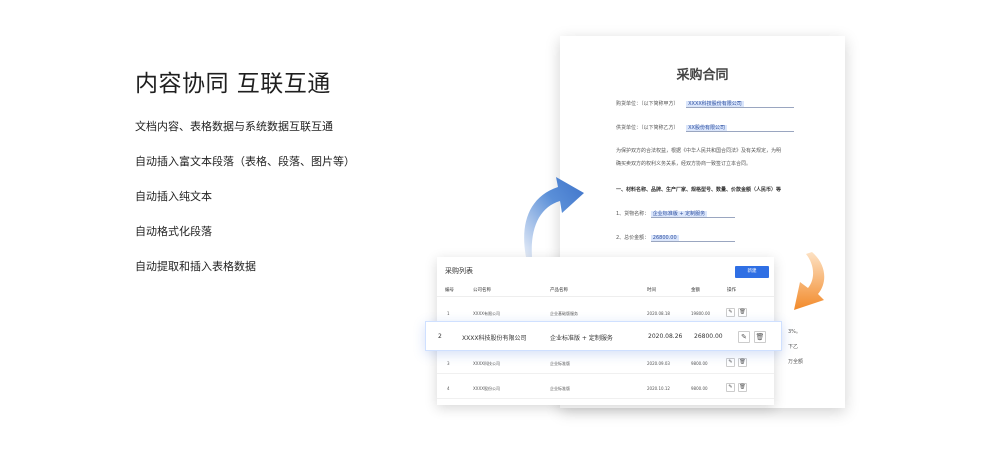 This screenshot has width=995, height=449. Describe the element at coordinates (581, 338) in the screenshot. I see `row-product: 企业标准版 + 定制服务` at that location.